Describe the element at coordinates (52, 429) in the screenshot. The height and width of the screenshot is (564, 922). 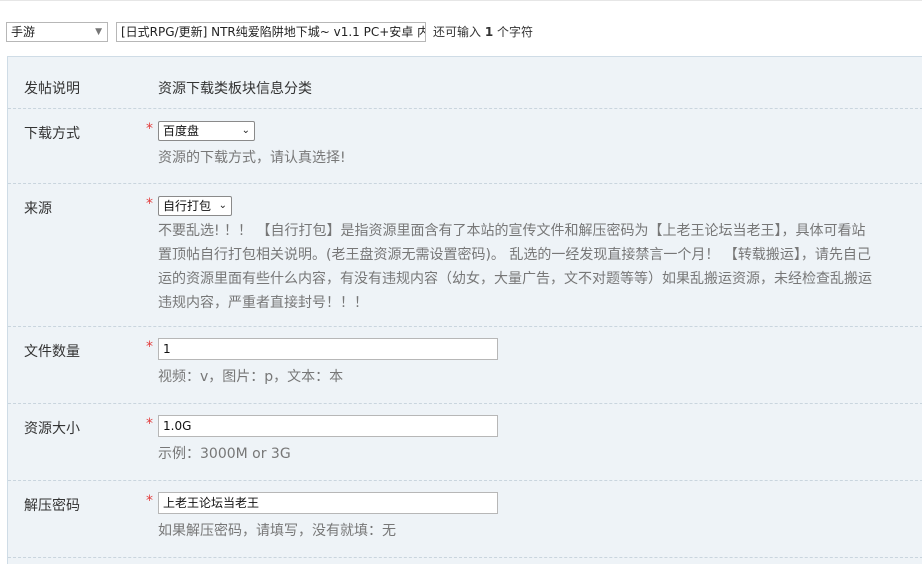
I see `resource-size-label: 资源大小` at that location.